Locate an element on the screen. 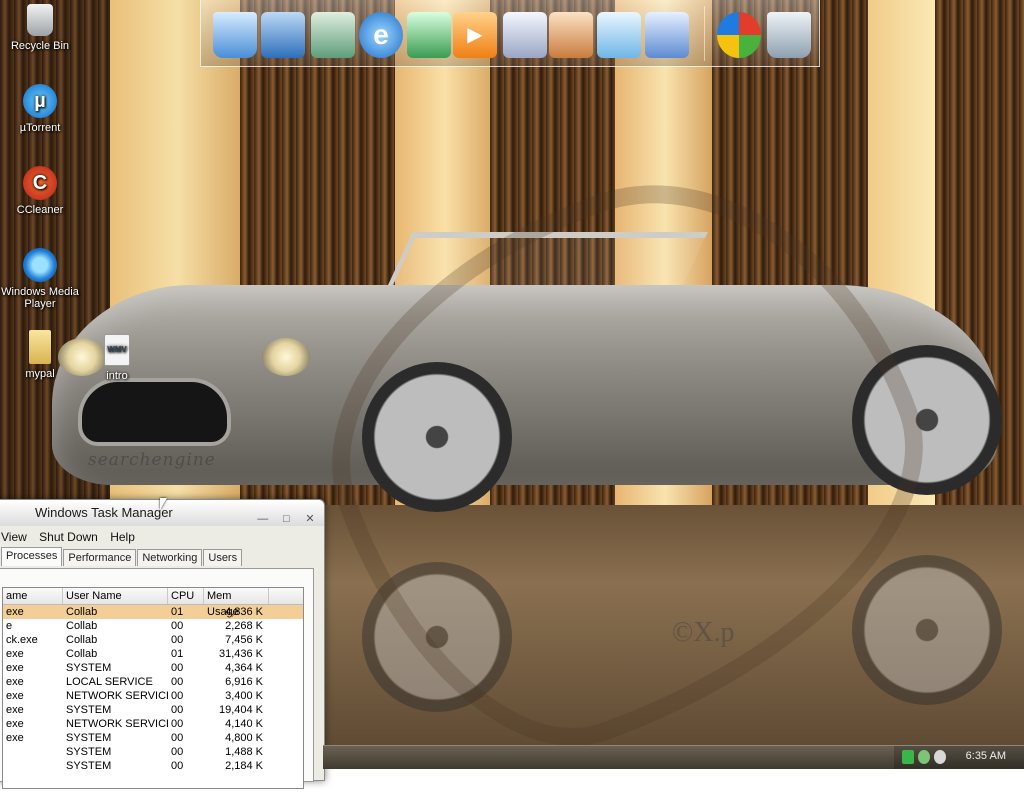 This screenshot has width=1024, height=799. computer-icon is located at coordinates (235, 35).